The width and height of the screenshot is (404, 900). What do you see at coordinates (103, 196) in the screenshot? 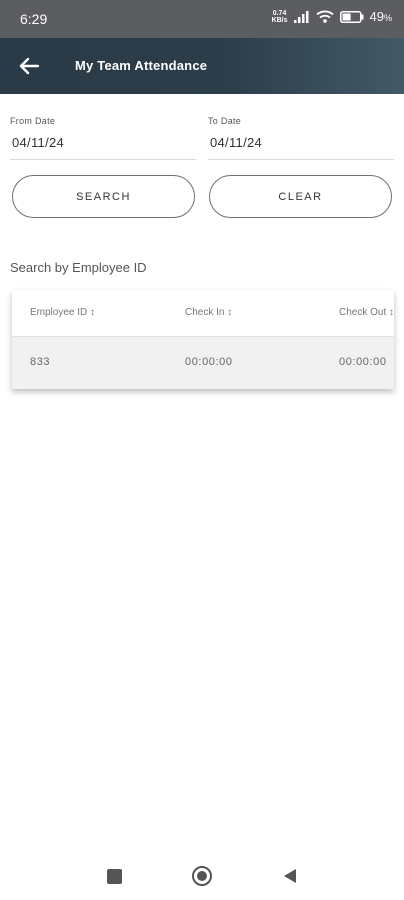
I see `search-button: SEARCH` at bounding box center [103, 196].